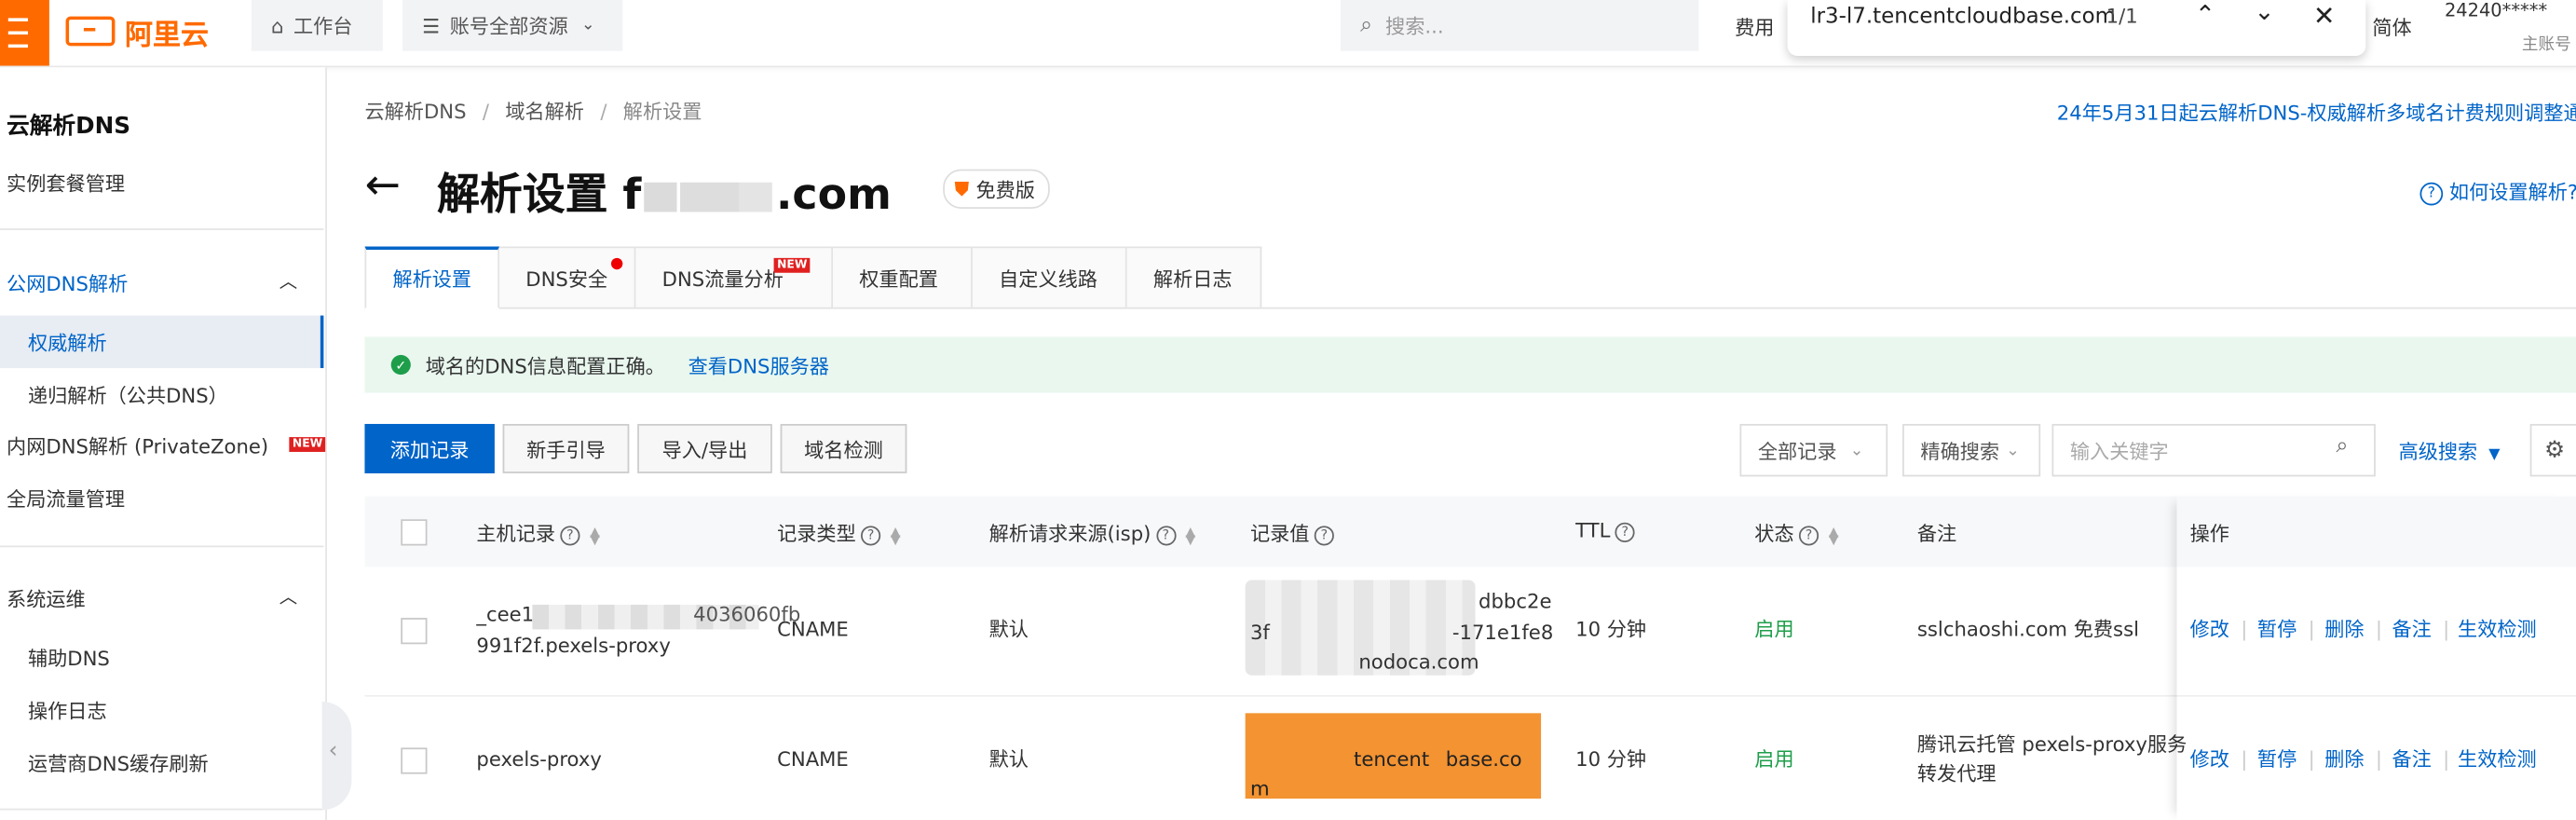  What do you see at coordinates (1503, 633) in the screenshot?
I see `record-value-line2: -171e1fe8` at bounding box center [1503, 633].